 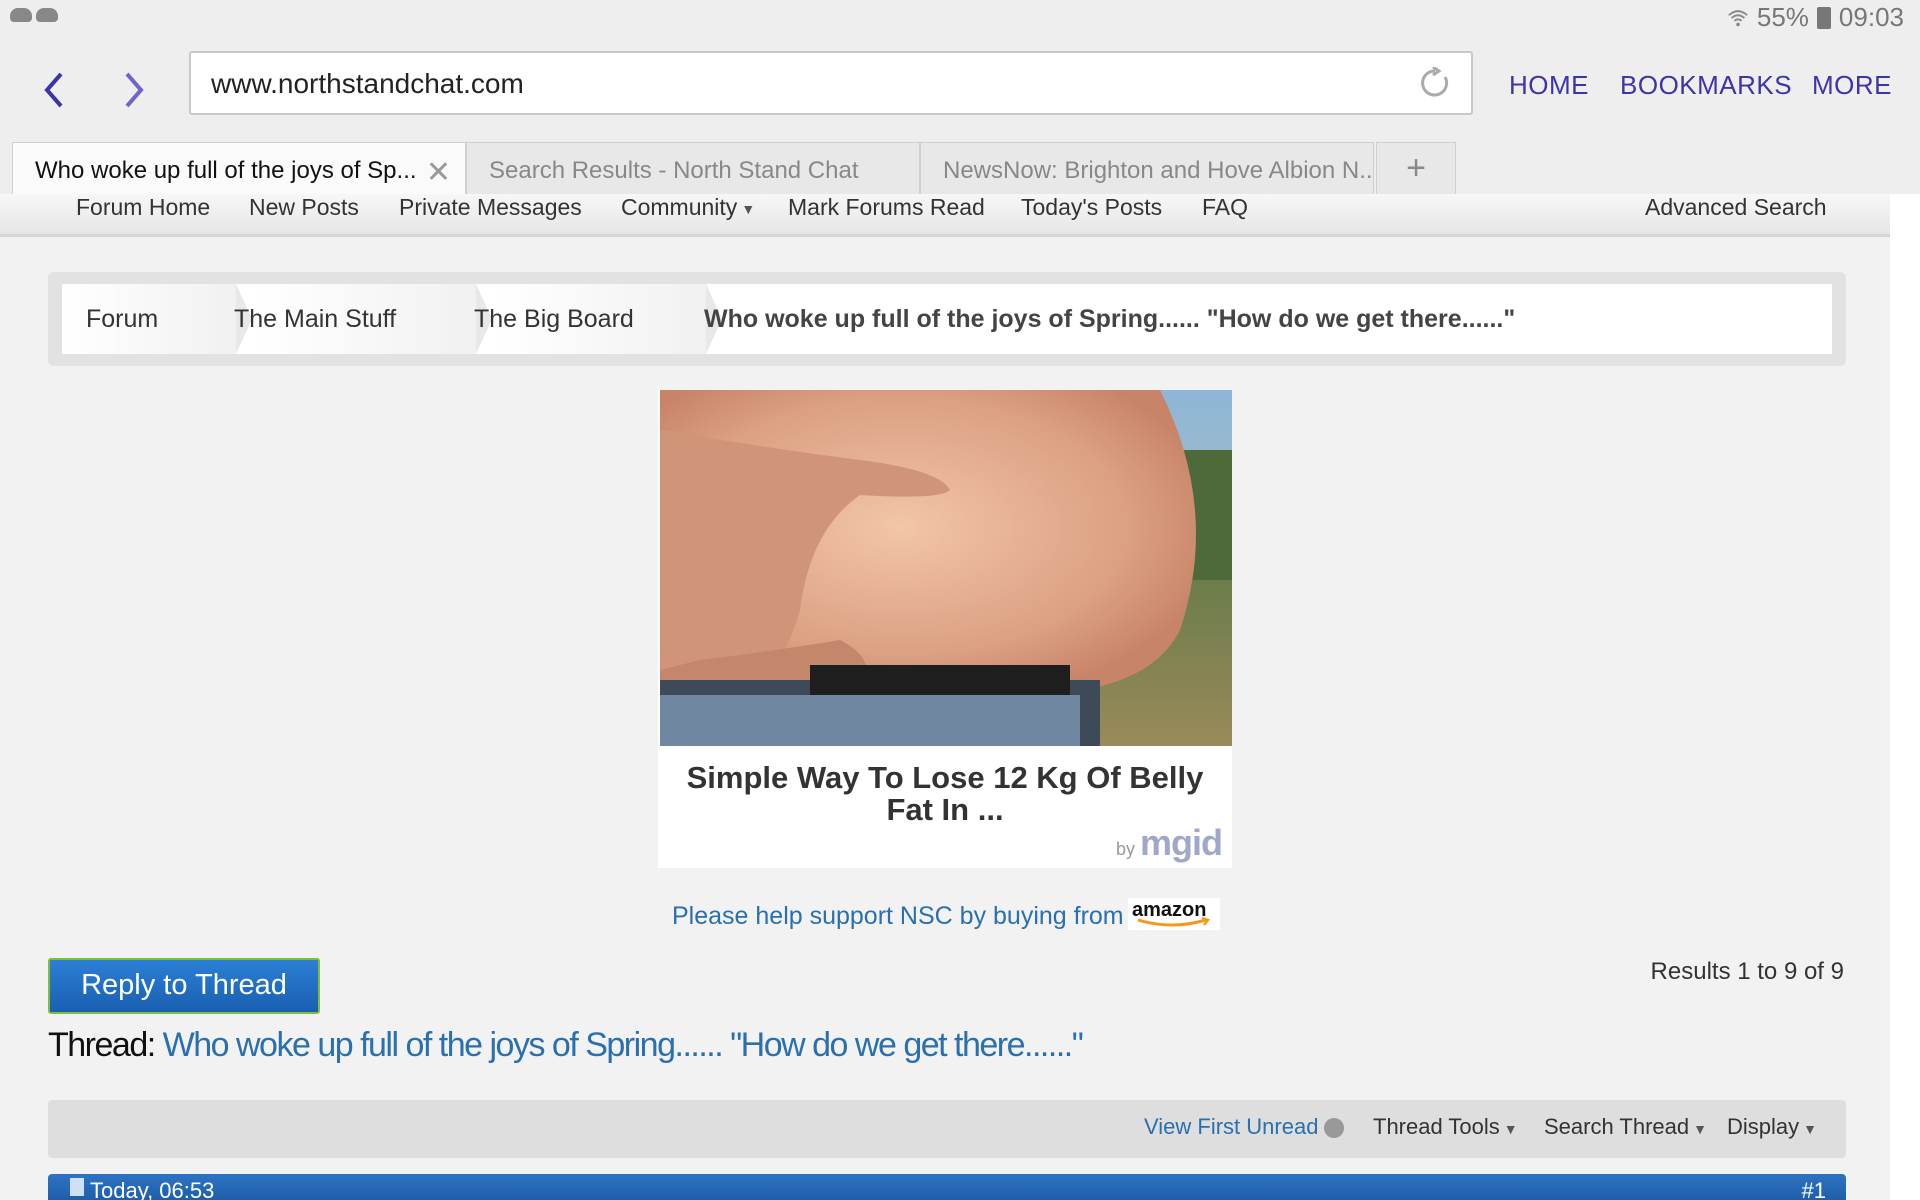 What do you see at coordinates (152, 1189) in the screenshot?
I see `post-date-text: Today, 06:53` at bounding box center [152, 1189].